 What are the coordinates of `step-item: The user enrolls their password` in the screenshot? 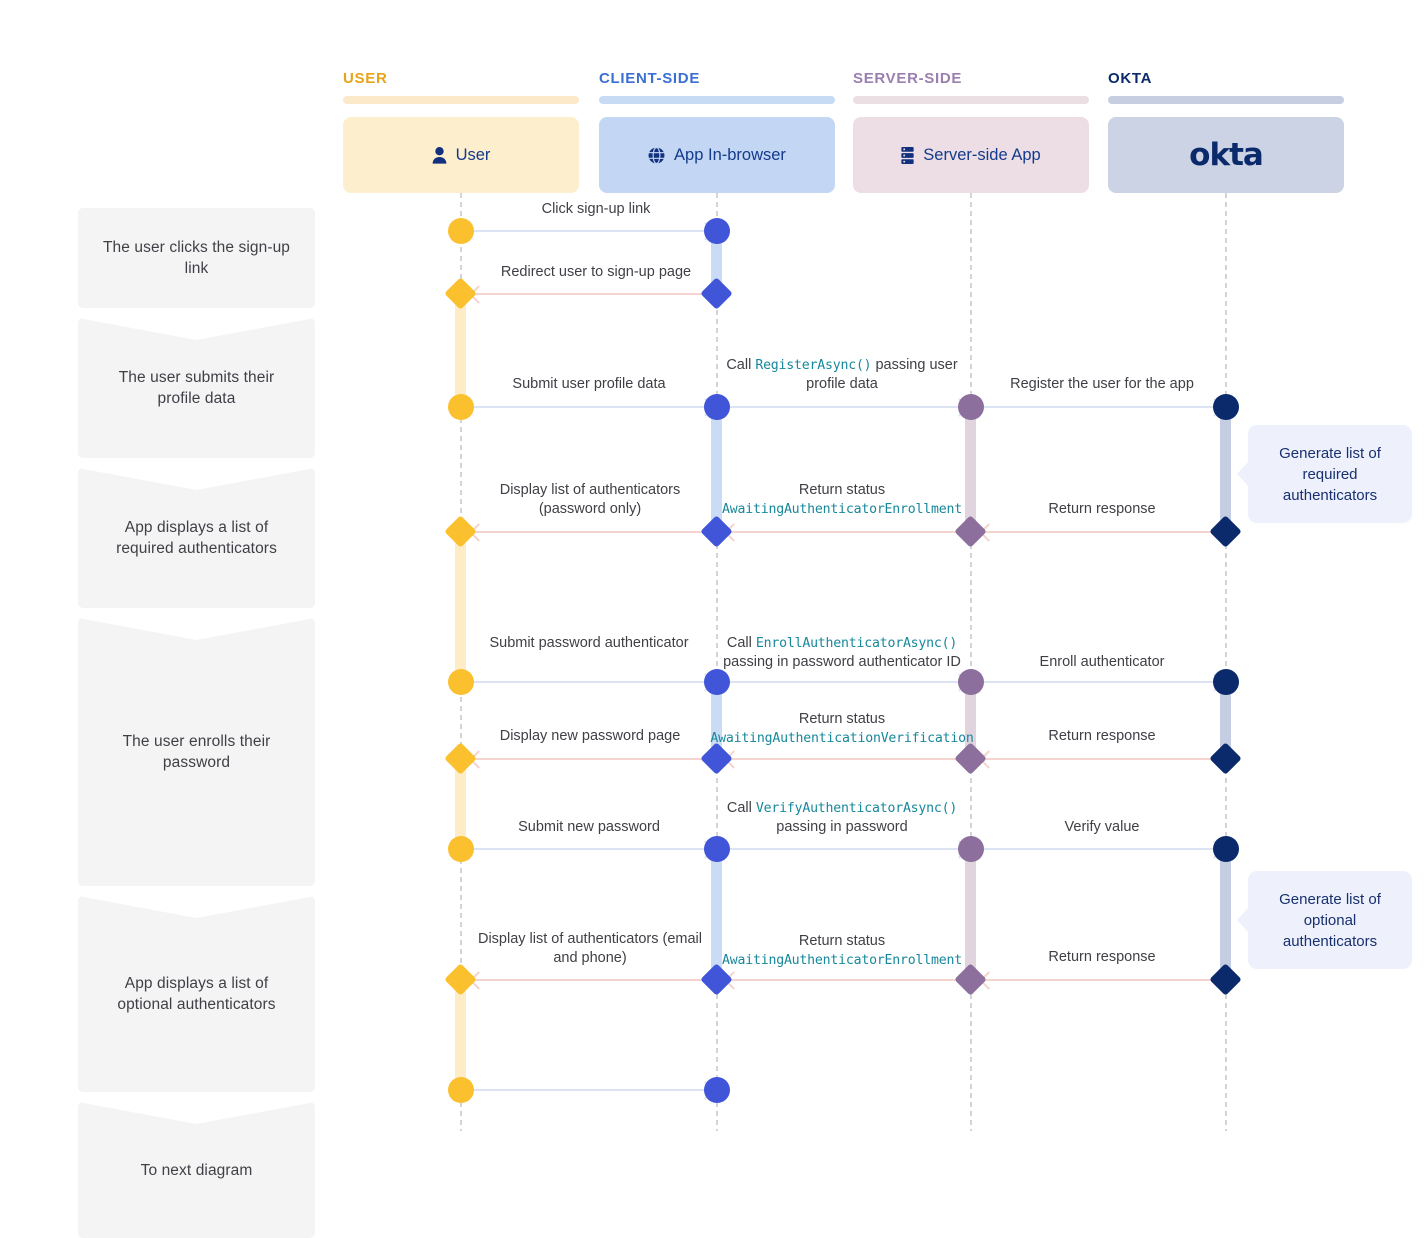 It's located at (196, 752).